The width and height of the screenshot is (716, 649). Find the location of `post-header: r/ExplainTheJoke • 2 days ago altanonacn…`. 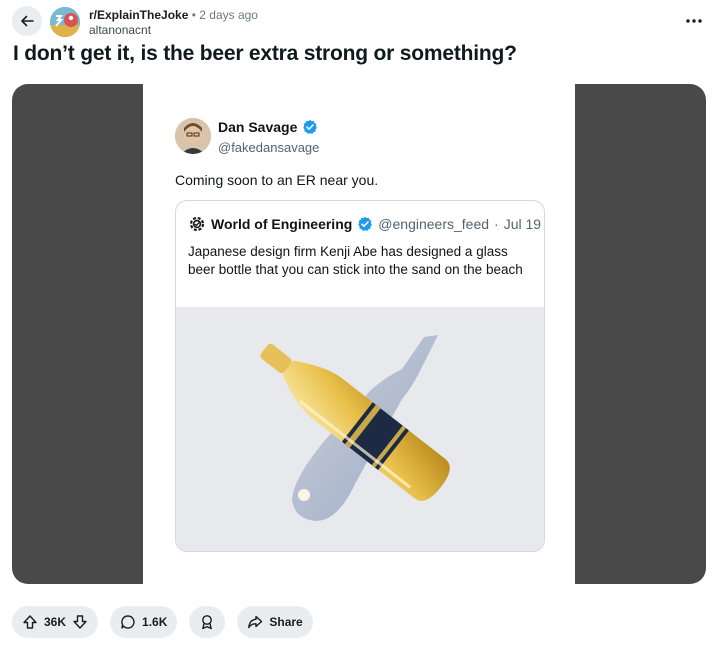

post-header: r/ExplainTheJoke • 2 days ago altanonacn… is located at coordinates (358, 22).